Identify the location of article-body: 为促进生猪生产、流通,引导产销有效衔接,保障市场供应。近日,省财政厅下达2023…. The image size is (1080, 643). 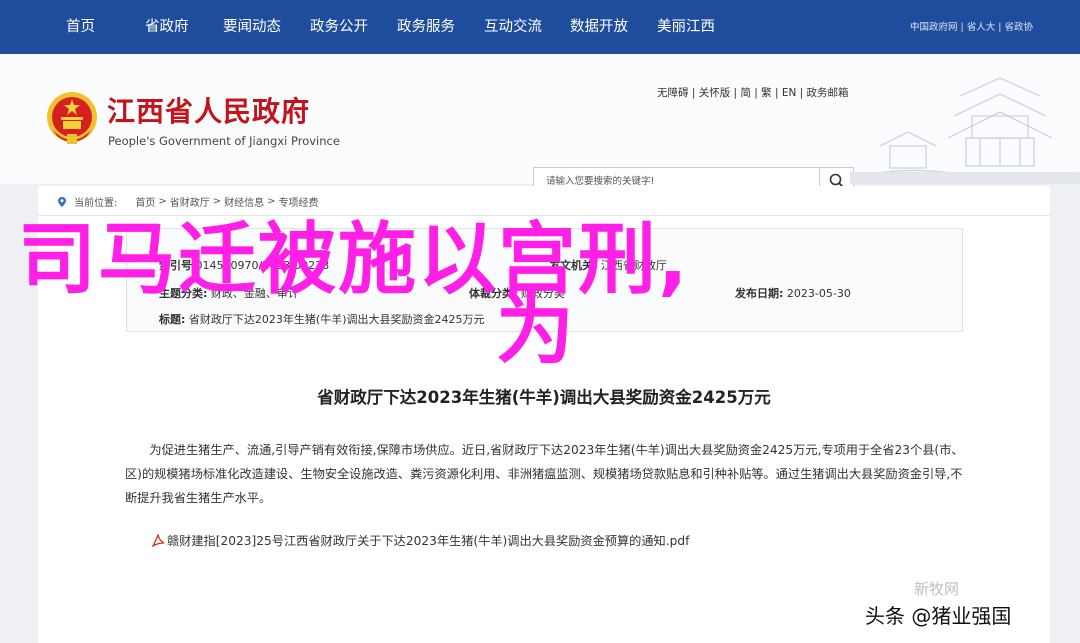
(547, 474).